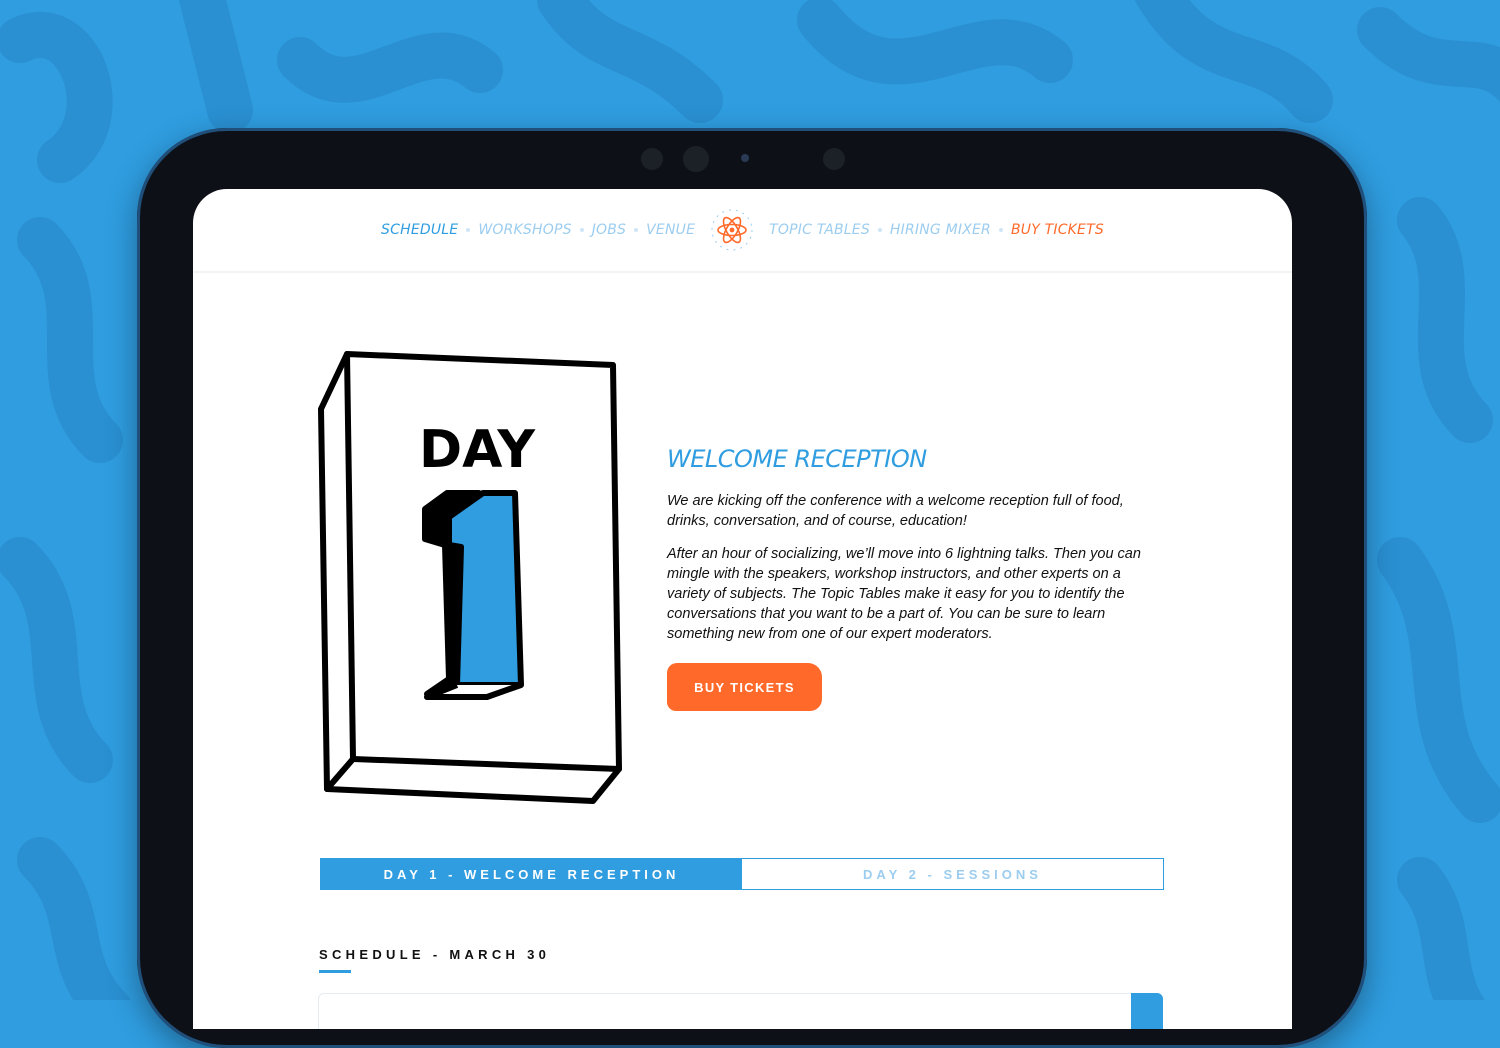 This screenshot has height=1048, width=1500. I want to click on camera-left, so click(652, 159).